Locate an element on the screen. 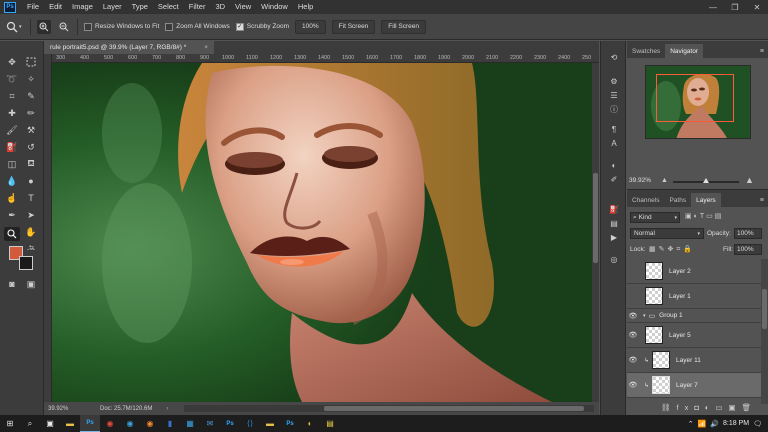  pencil-tool-icon: ✏ is located at coordinates (31, 113).